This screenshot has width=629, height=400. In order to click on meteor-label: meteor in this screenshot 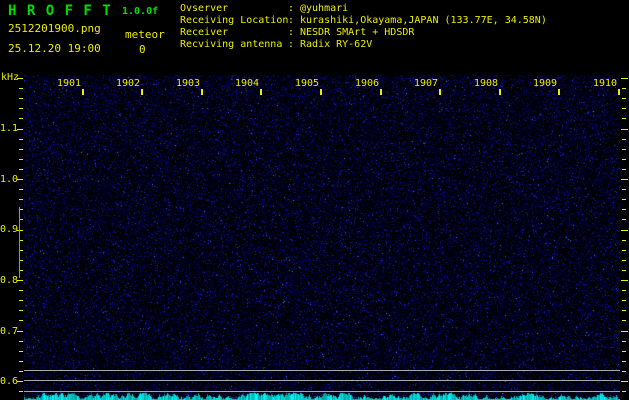, I will do `click(145, 34)`.